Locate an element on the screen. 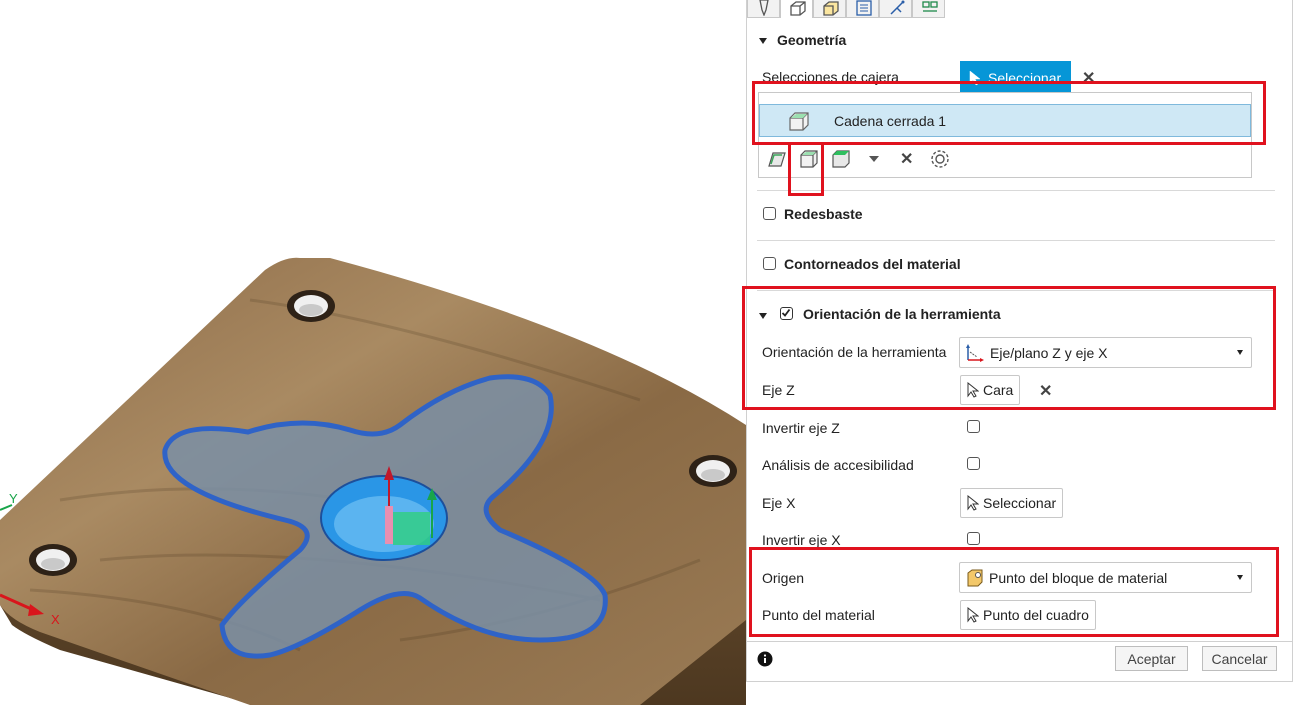 This screenshot has width=1298, height=705. origin-value: Punto del bloque de material is located at coordinates (1078, 577).